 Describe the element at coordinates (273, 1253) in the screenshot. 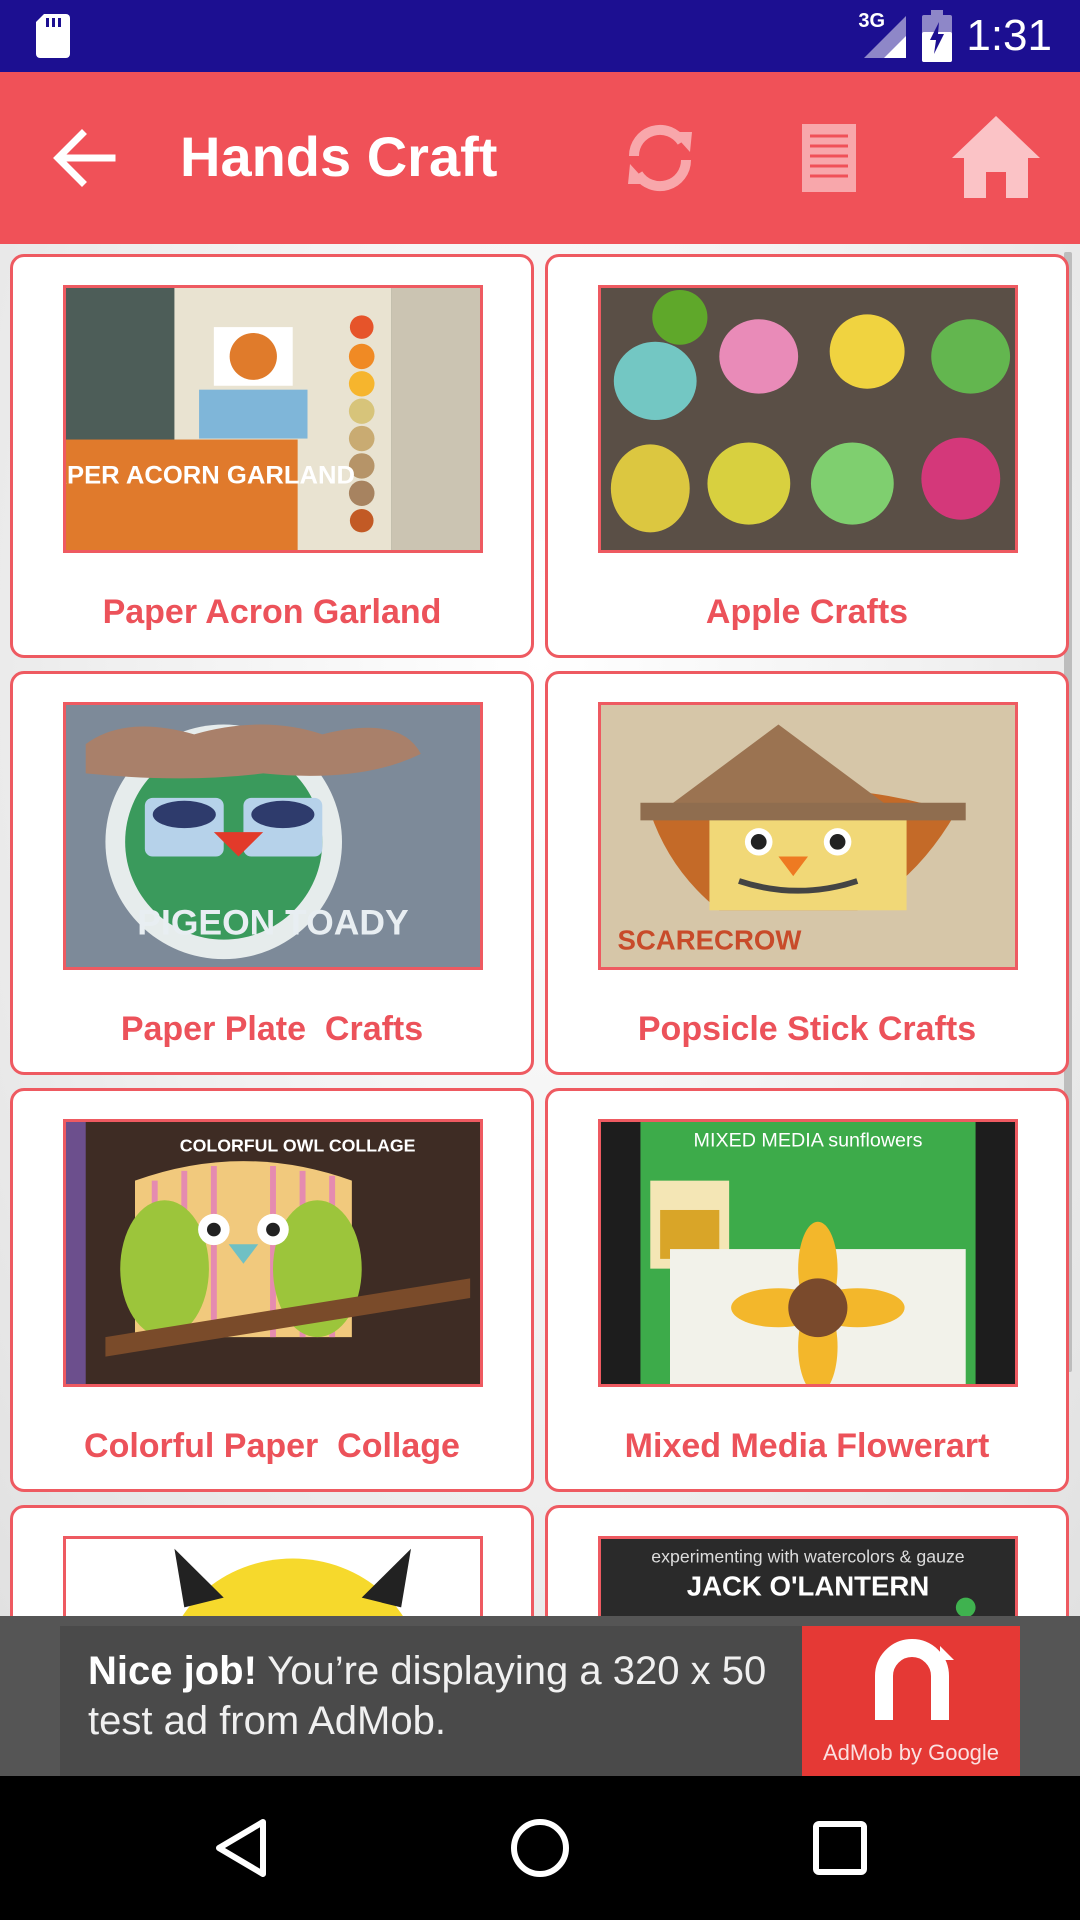

I see `craft-thumbnail: COLORFUL OWL COLLAGE` at that location.